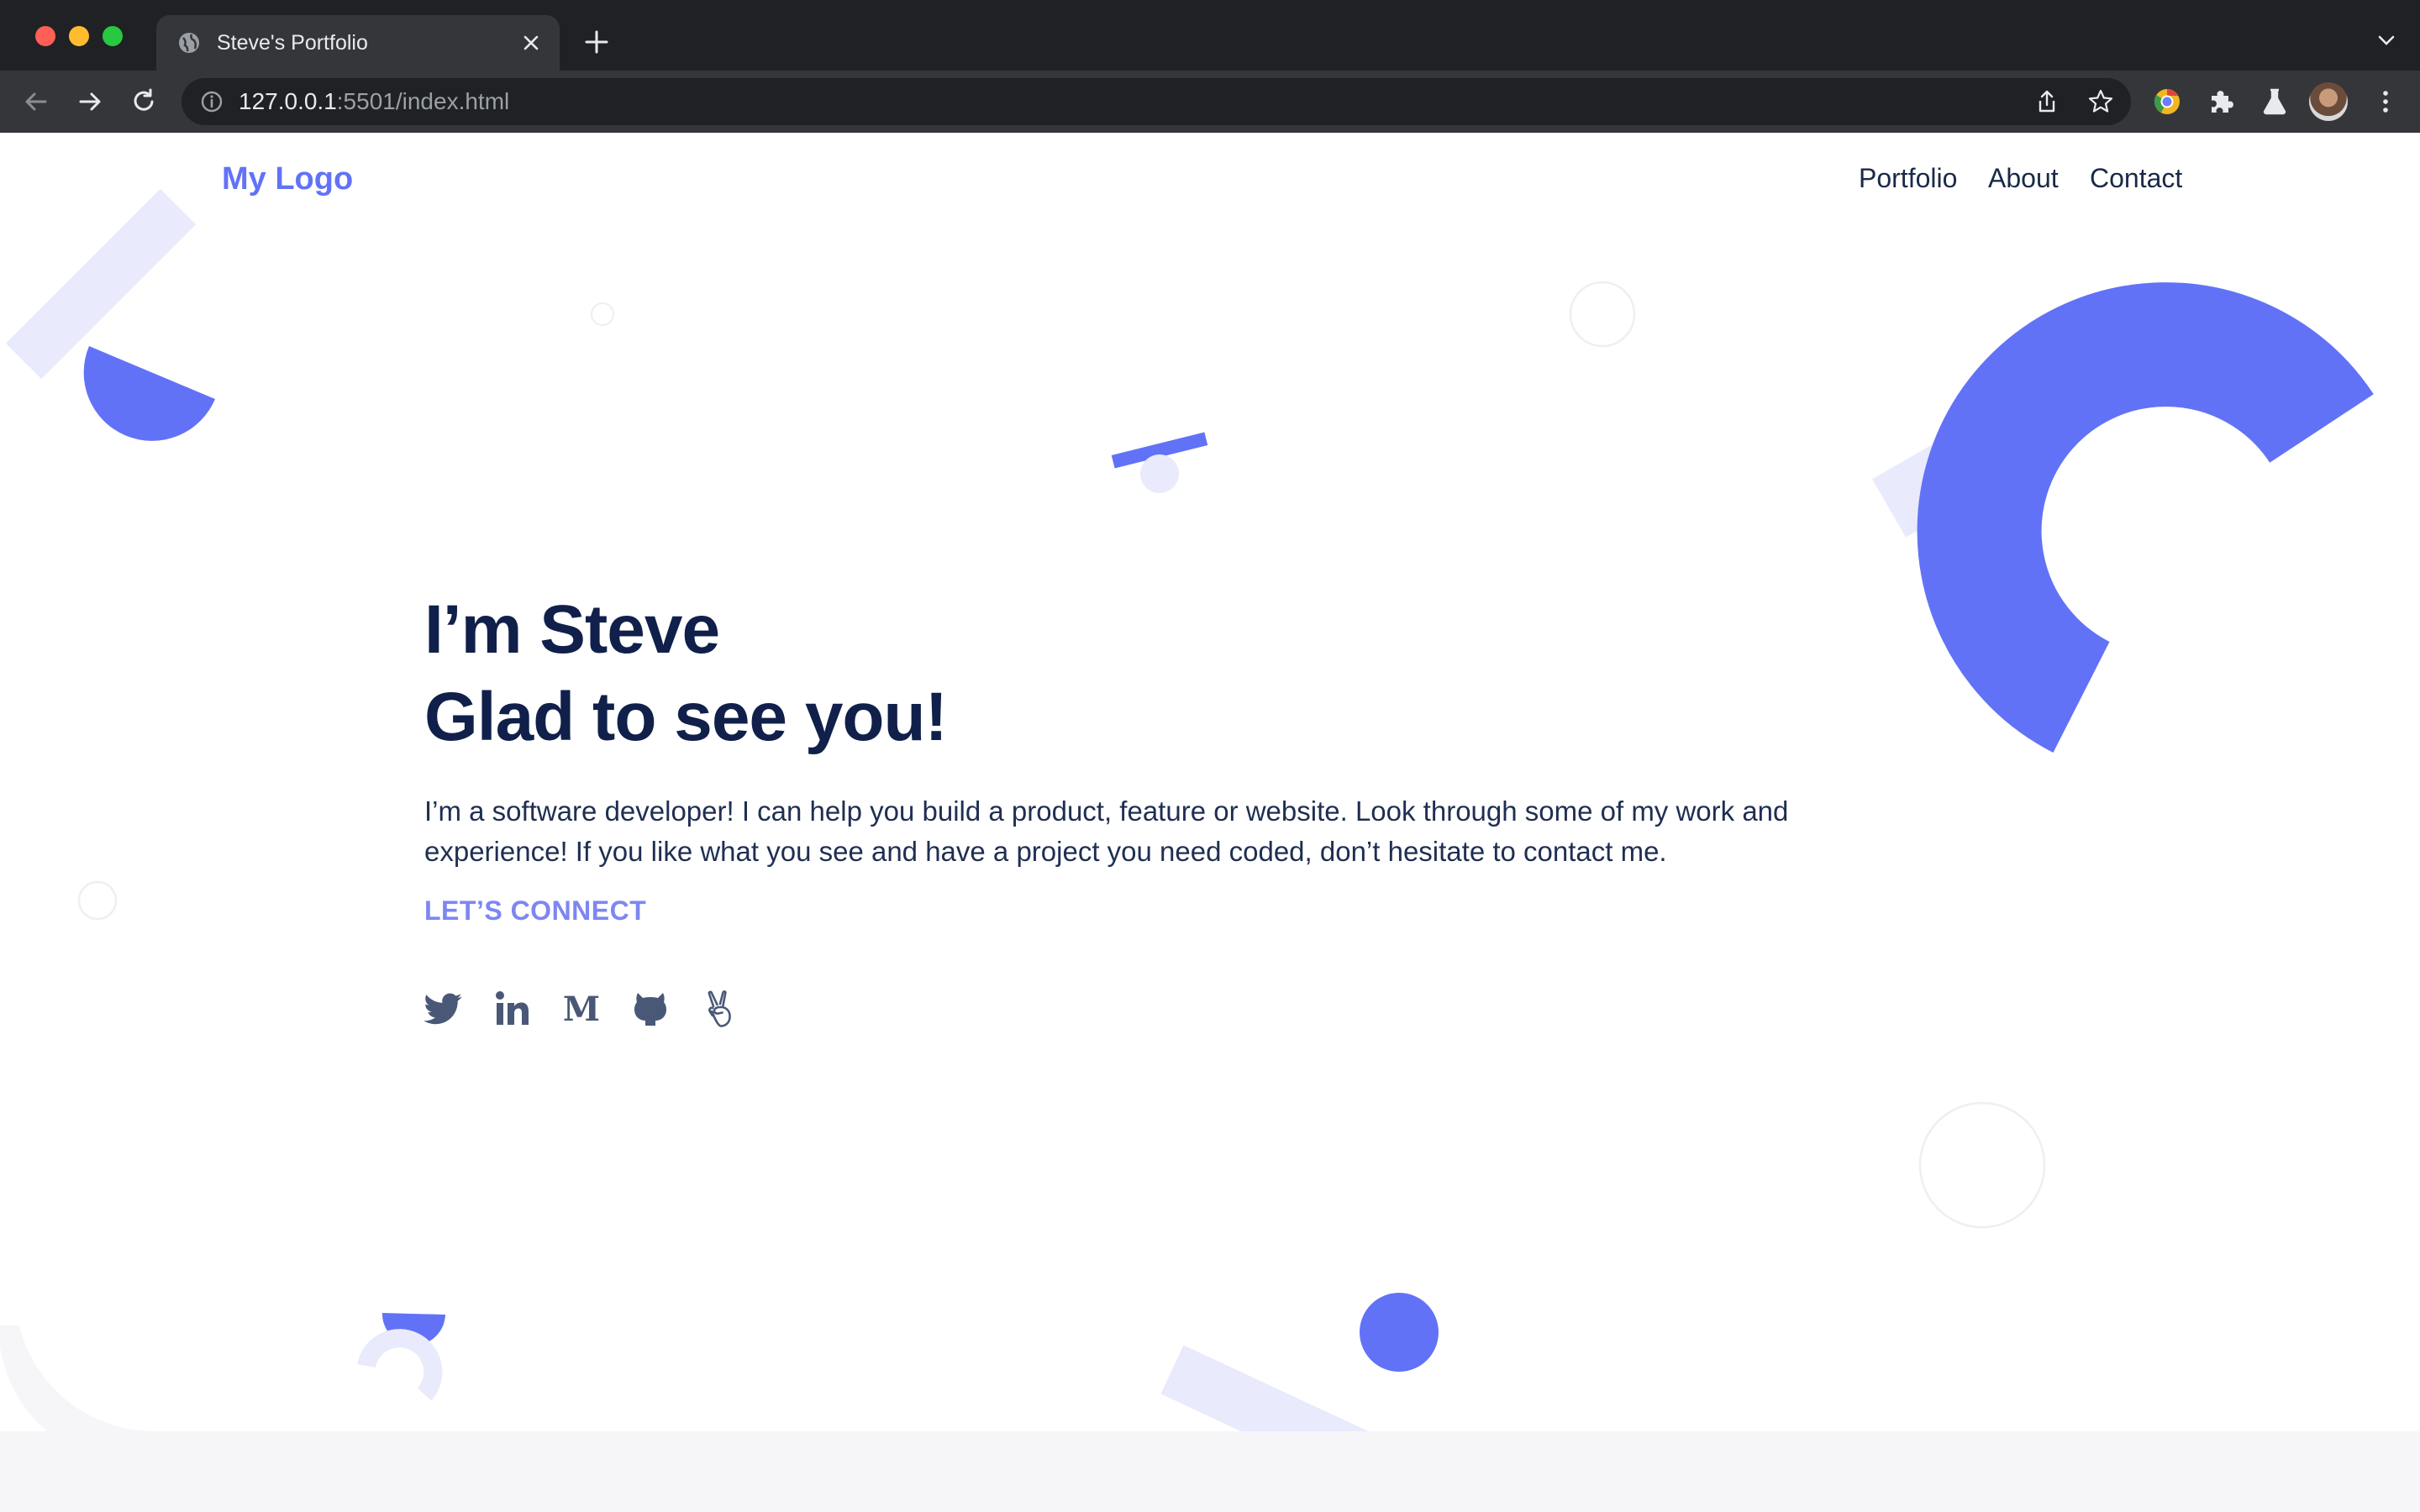 Image resolution: width=2420 pixels, height=1512 pixels. Describe the element at coordinates (212, 101) in the screenshot. I see `info-icon` at that location.